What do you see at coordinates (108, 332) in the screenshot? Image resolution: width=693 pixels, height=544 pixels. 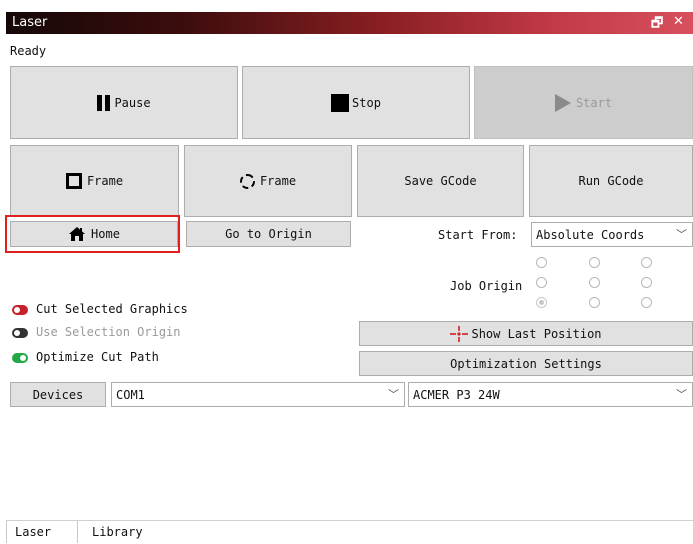 I see `use-selection-origin-label: Use Selection Origin` at bounding box center [108, 332].